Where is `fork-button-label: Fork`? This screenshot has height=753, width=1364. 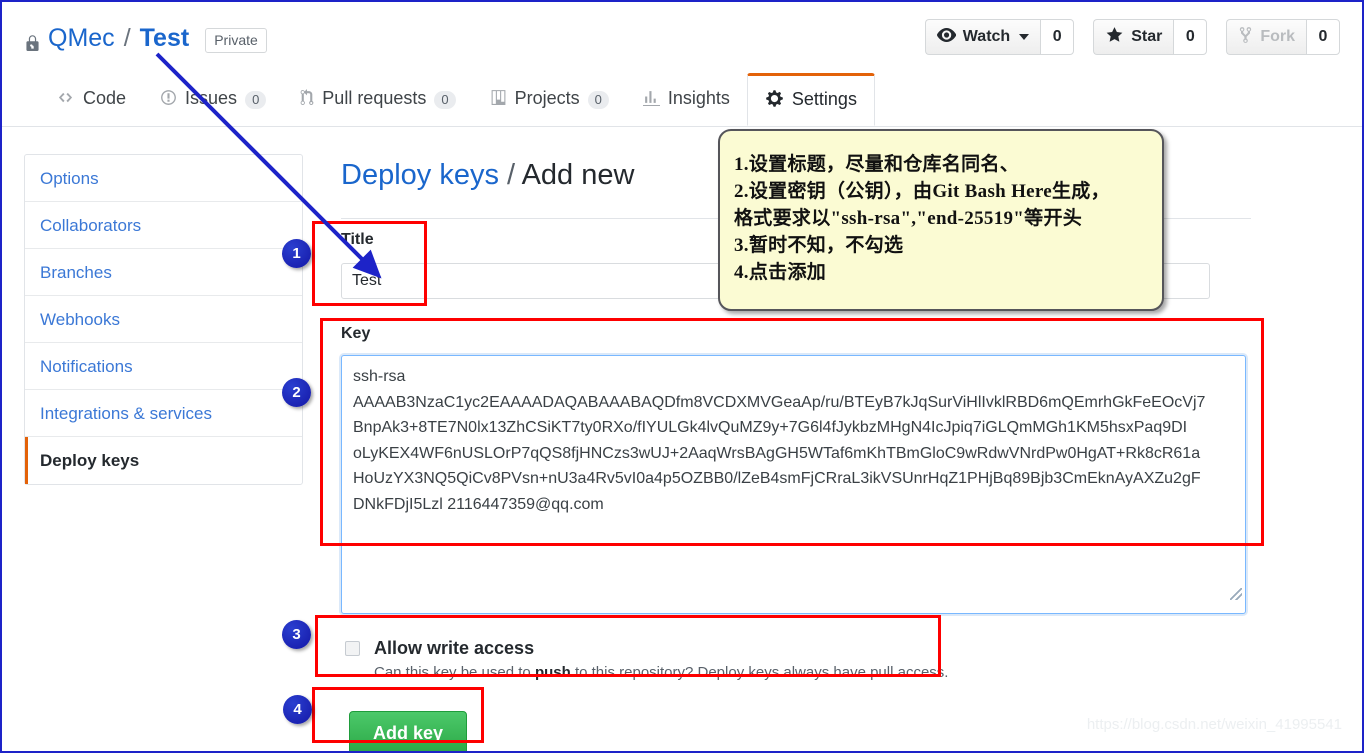 fork-button-label: Fork is located at coordinates (1277, 36).